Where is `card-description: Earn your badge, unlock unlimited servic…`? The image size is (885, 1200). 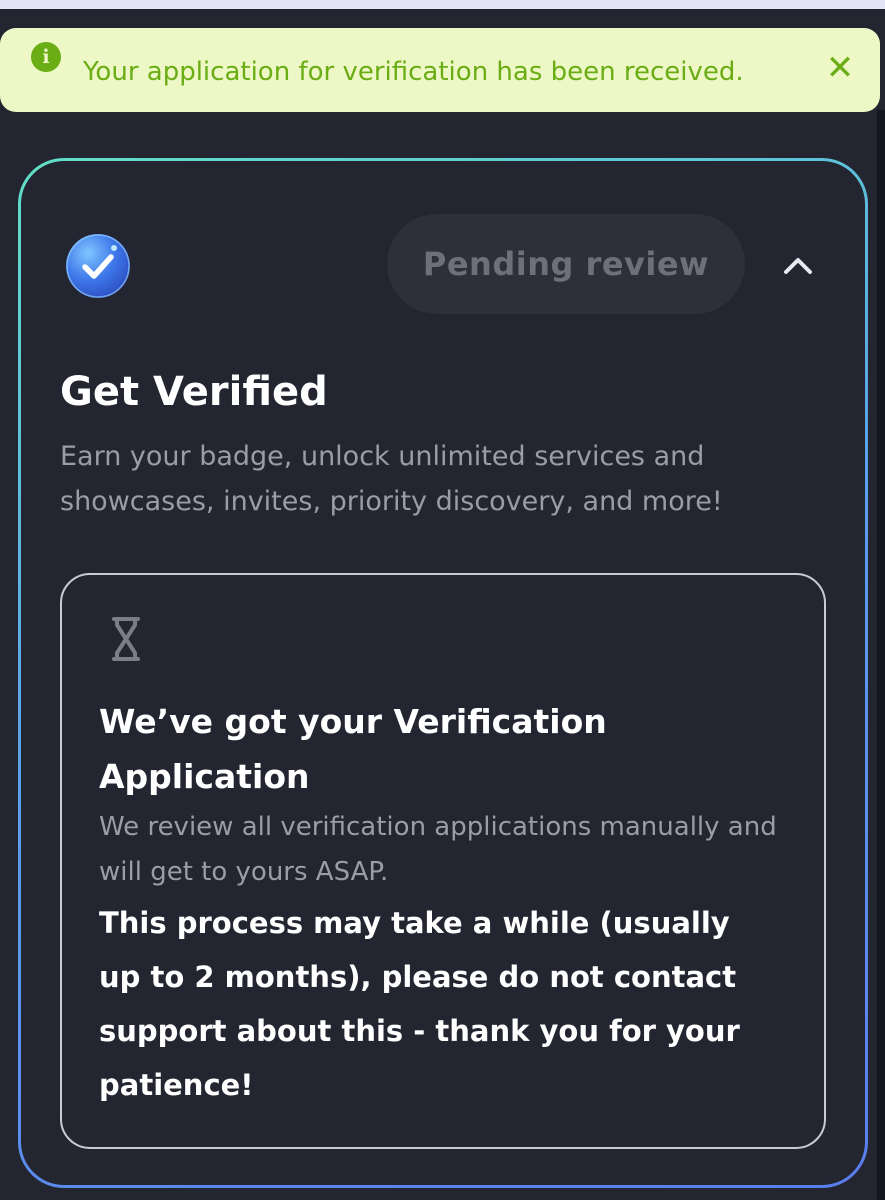 card-description: Earn your badge, unlock unlimited servic… is located at coordinates (391, 479).